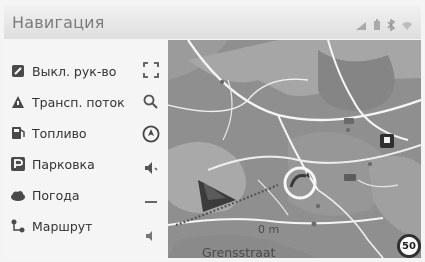  What do you see at coordinates (239, 252) in the screenshot?
I see `street-name: Grensstraat` at bounding box center [239, 252].